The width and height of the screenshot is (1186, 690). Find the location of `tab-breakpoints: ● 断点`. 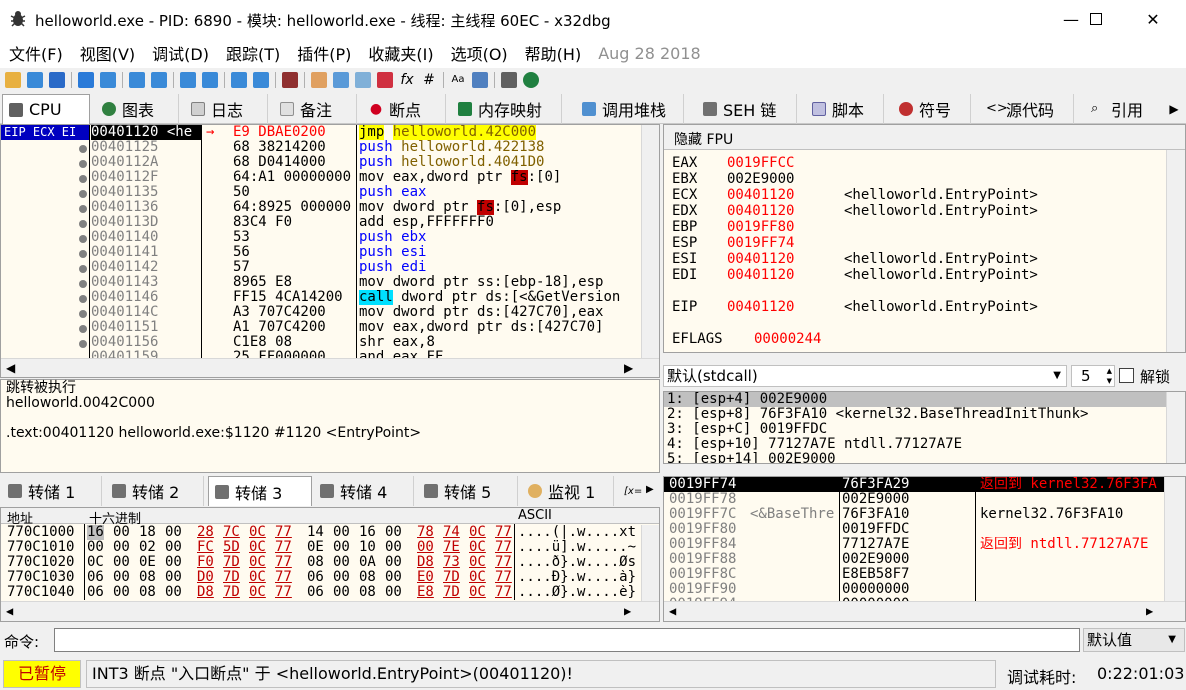

tab-breakpoints: ● 断点 is located at coordinates (404, 109).